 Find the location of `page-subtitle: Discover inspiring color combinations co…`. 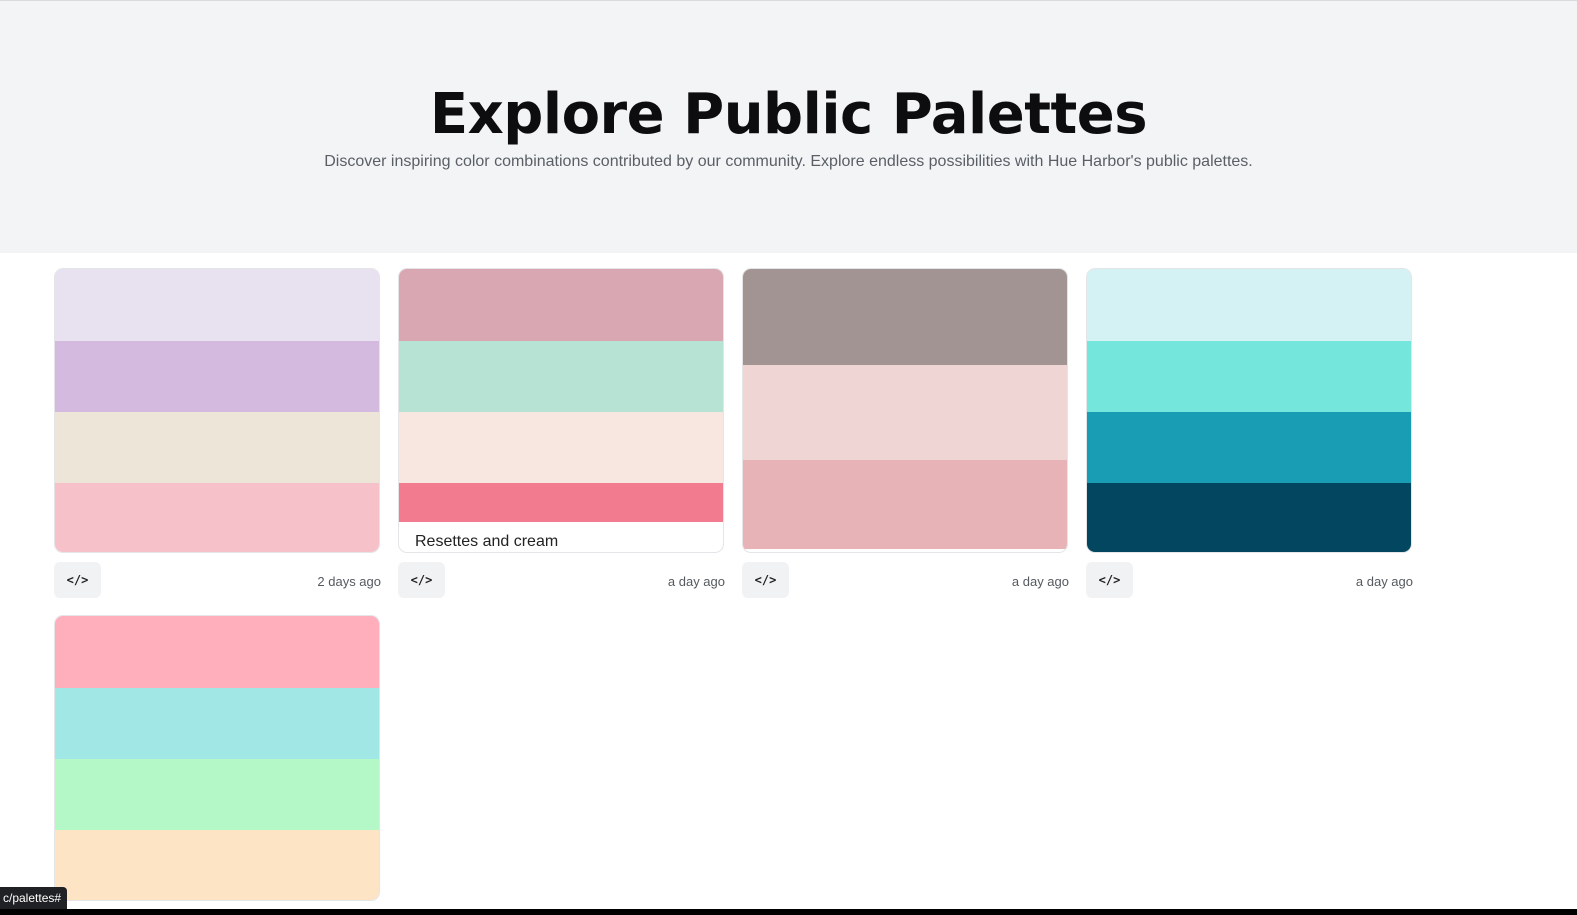

page-subtitle: Discover inspiring color combinations co… is located at coordinates (788, 161).